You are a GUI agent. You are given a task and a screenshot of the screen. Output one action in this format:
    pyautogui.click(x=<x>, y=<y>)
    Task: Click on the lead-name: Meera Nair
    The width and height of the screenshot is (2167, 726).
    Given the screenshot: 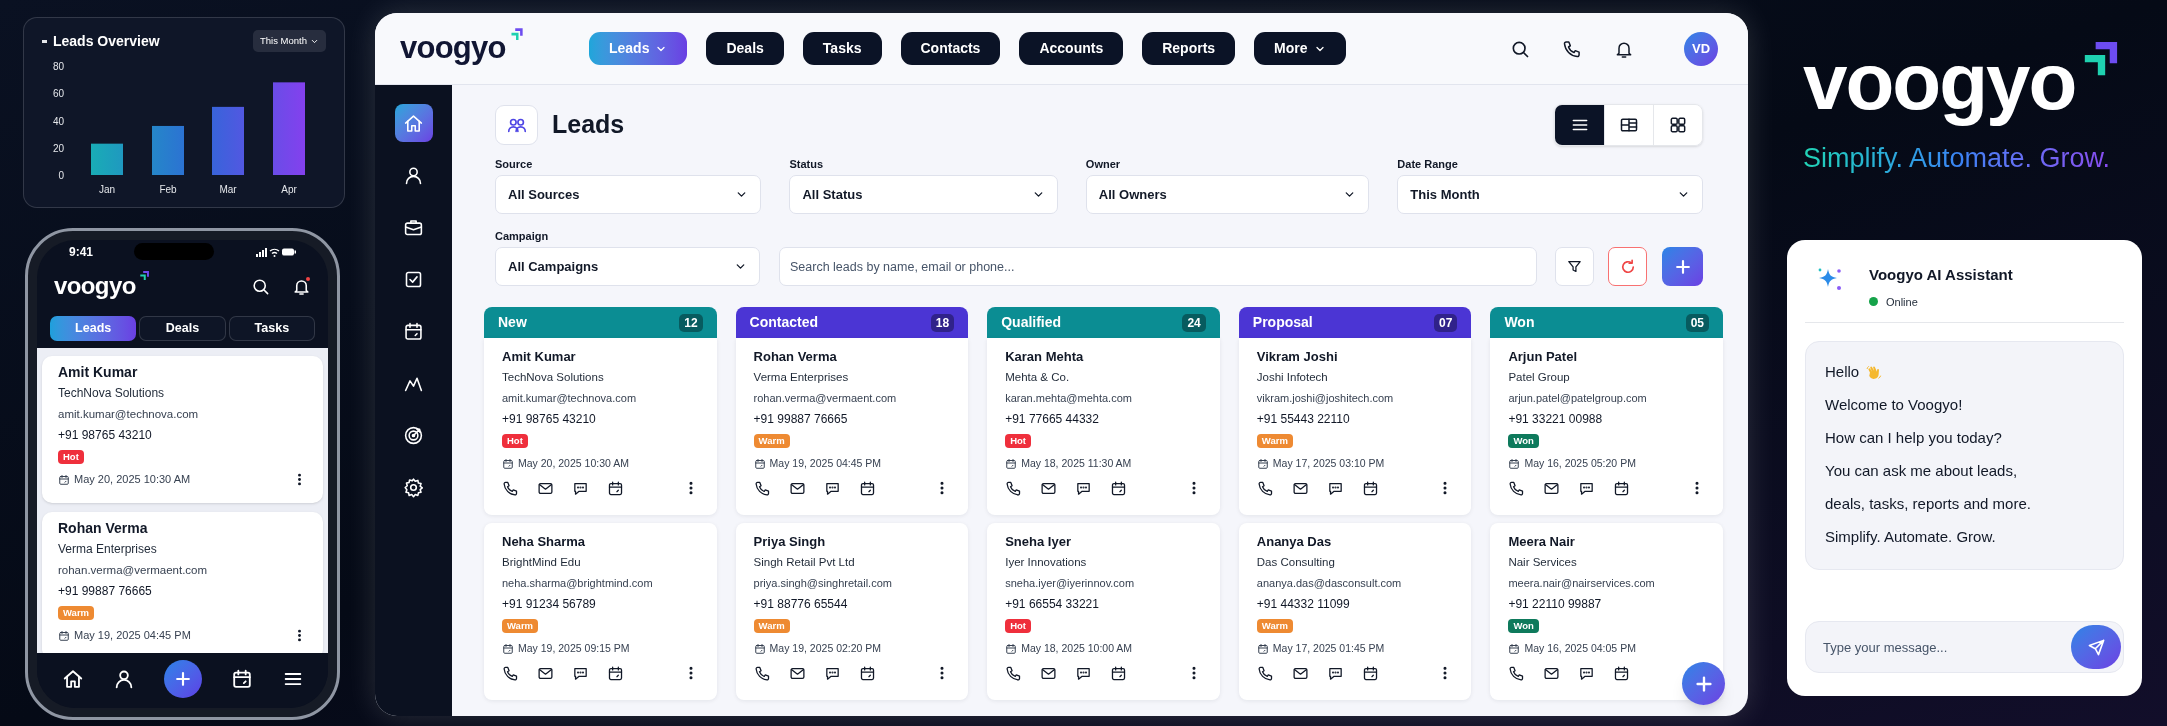 What is the action you would take?
    pyautogui.click(x=1542, y=542)
    